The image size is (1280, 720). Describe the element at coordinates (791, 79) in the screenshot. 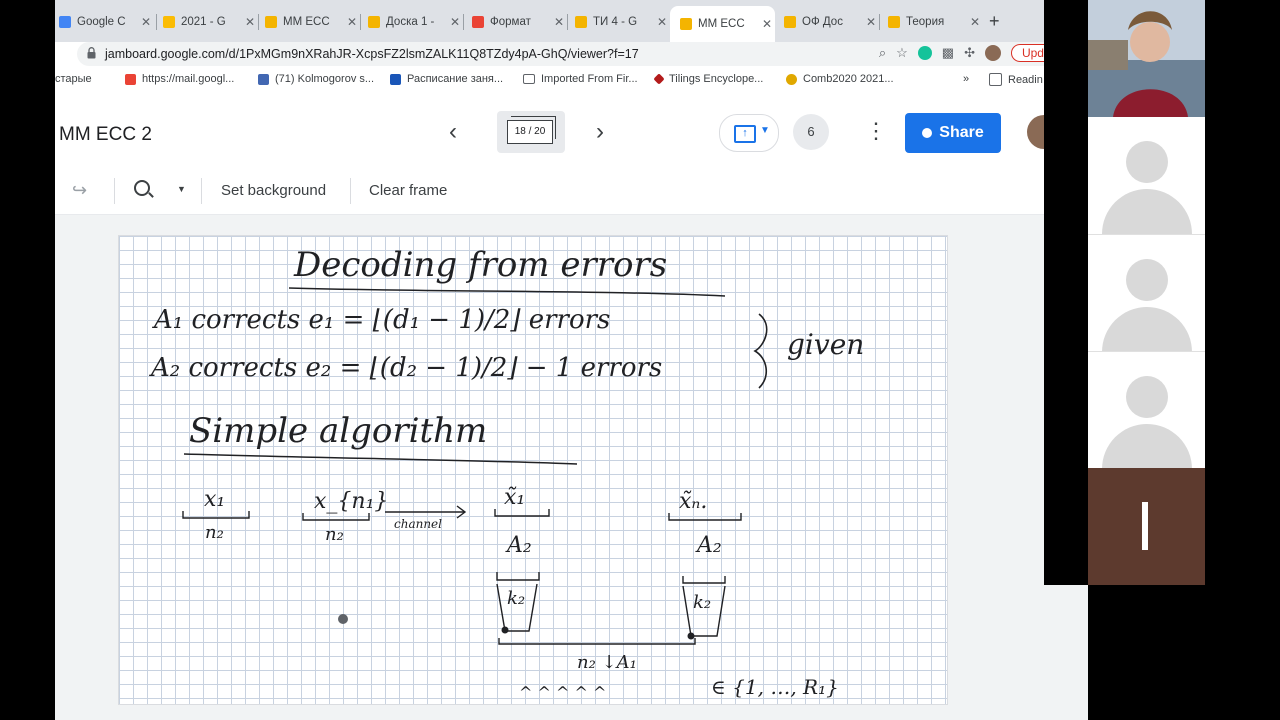

I see `coin-icon` at that location.